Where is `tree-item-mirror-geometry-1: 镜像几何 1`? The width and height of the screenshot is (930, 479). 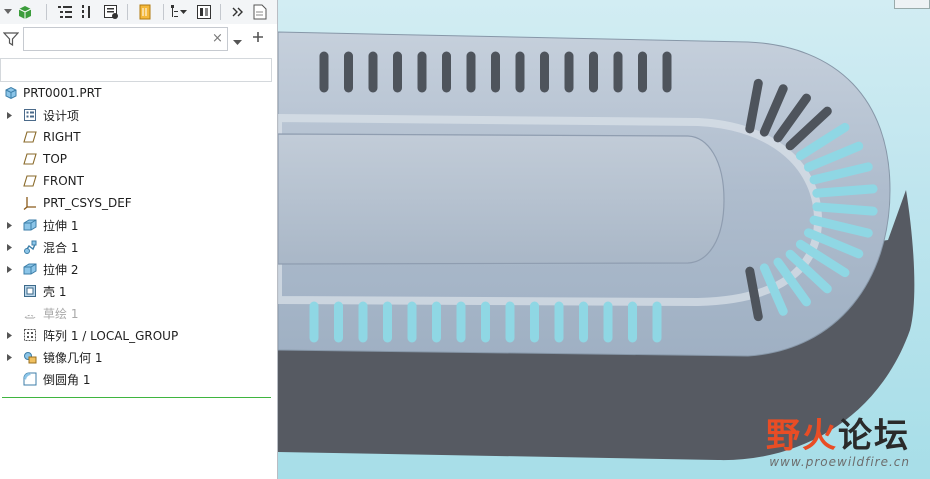
tree-item-mirror-geometry-1: 镜像几何 1 is located at coordinates (136, 357).